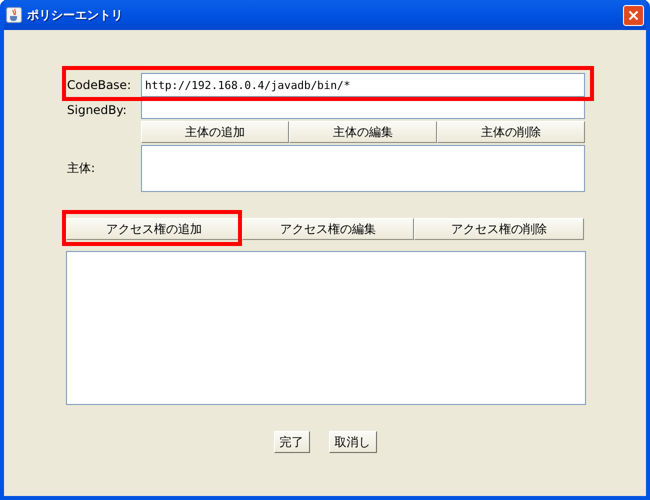 This screenshot has width=650, height=500. I want to click on close-icon, so click(633, 15).